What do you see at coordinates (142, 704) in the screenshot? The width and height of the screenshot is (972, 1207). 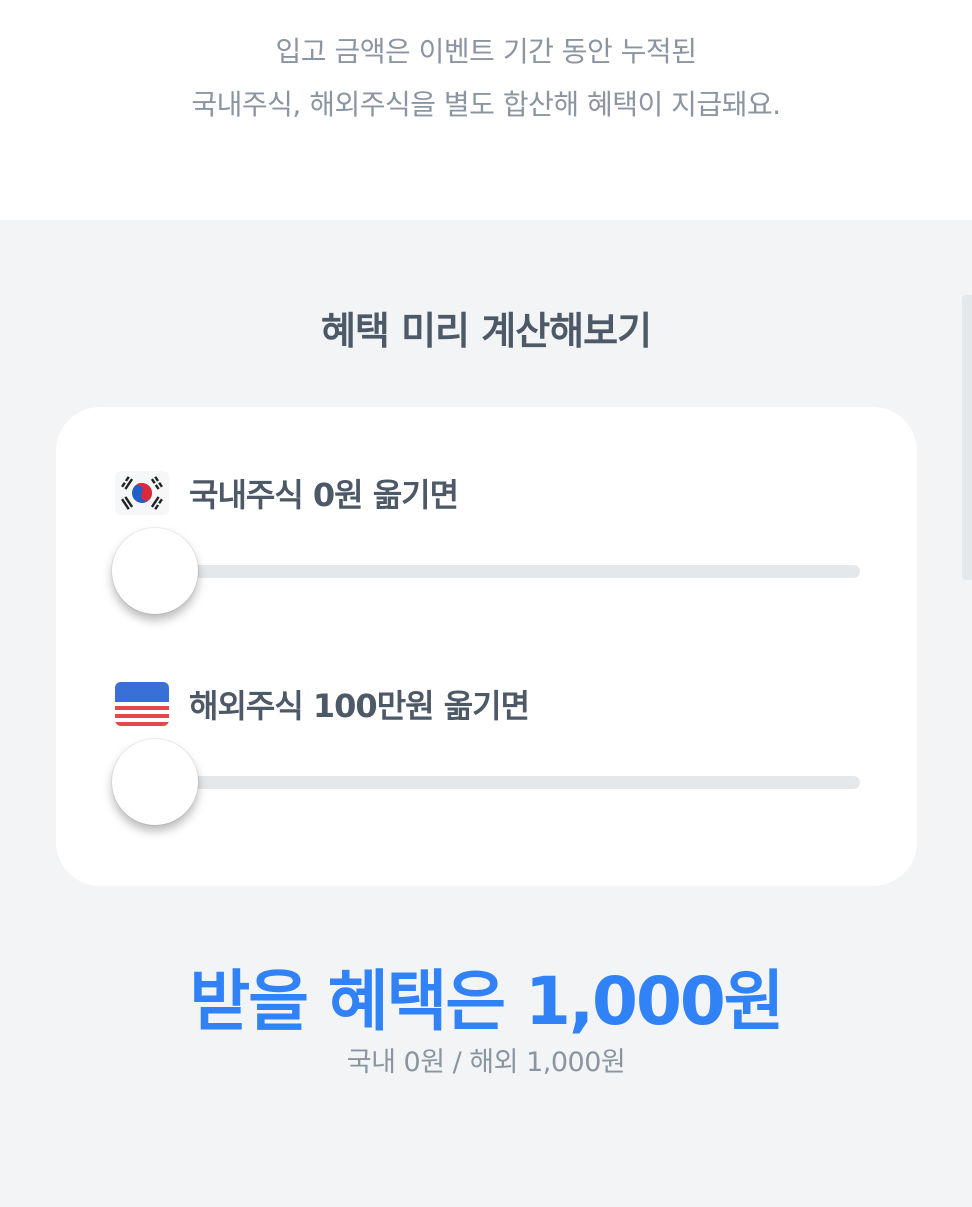 I see `usa-flag-icon` at bounding box center [142, 704].